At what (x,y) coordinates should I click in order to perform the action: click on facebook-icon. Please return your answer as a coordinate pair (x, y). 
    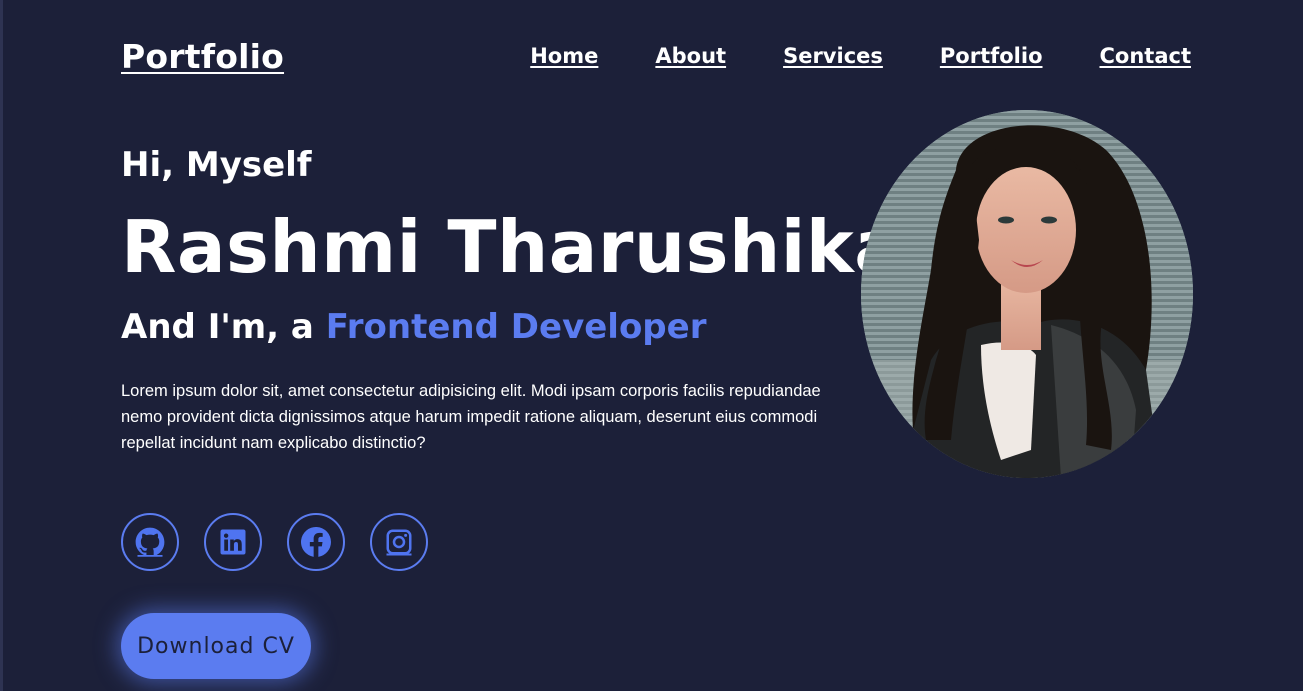
    Looking at the image, I should click on (316, 542).